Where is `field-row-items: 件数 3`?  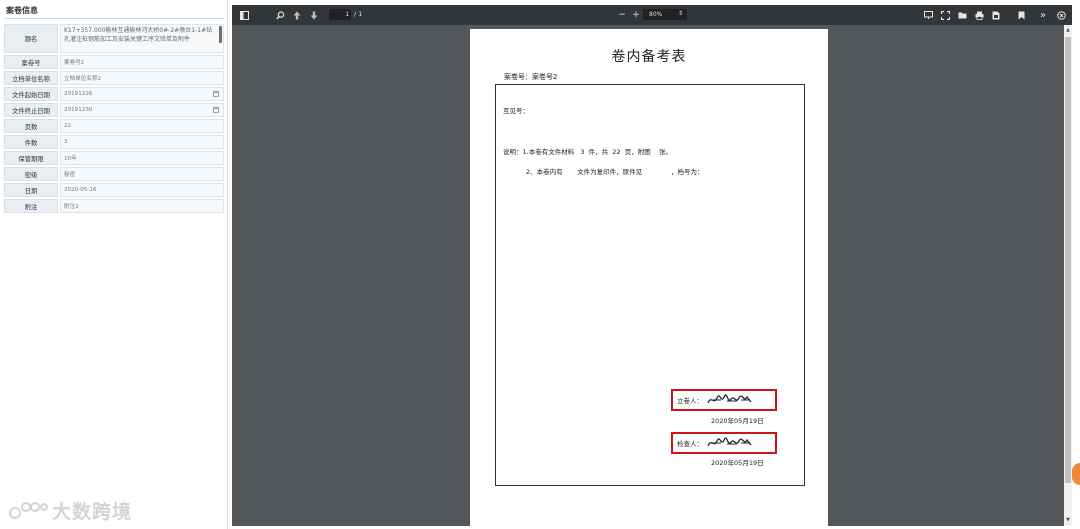 field-row-items: 件数 3 is located at coordinates (114, 142).